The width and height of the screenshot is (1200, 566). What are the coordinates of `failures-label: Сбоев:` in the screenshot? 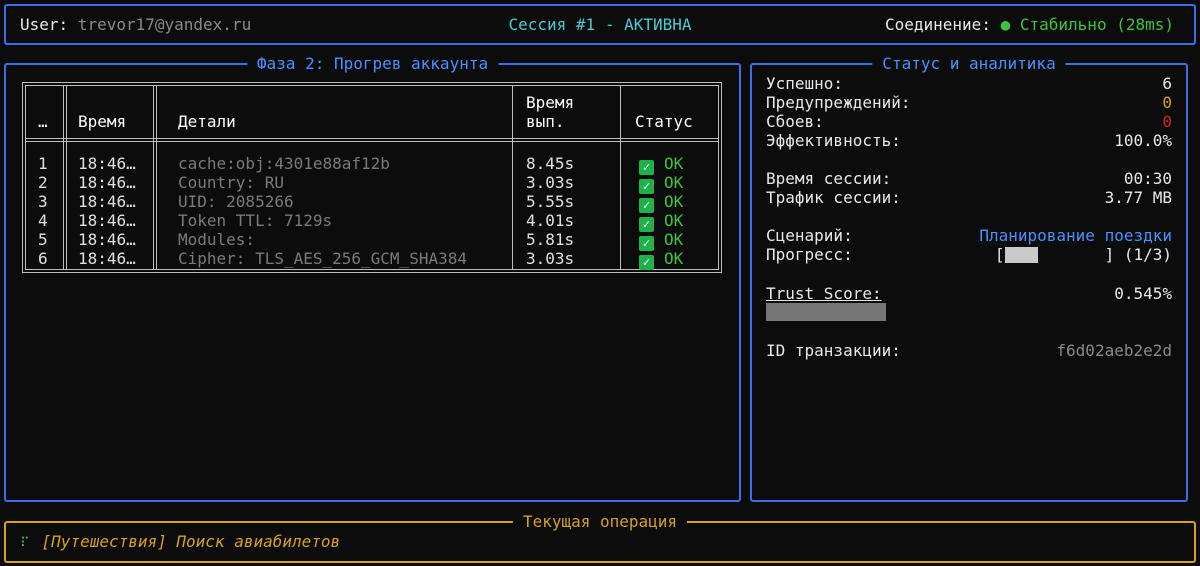 It's located at (795, 121).